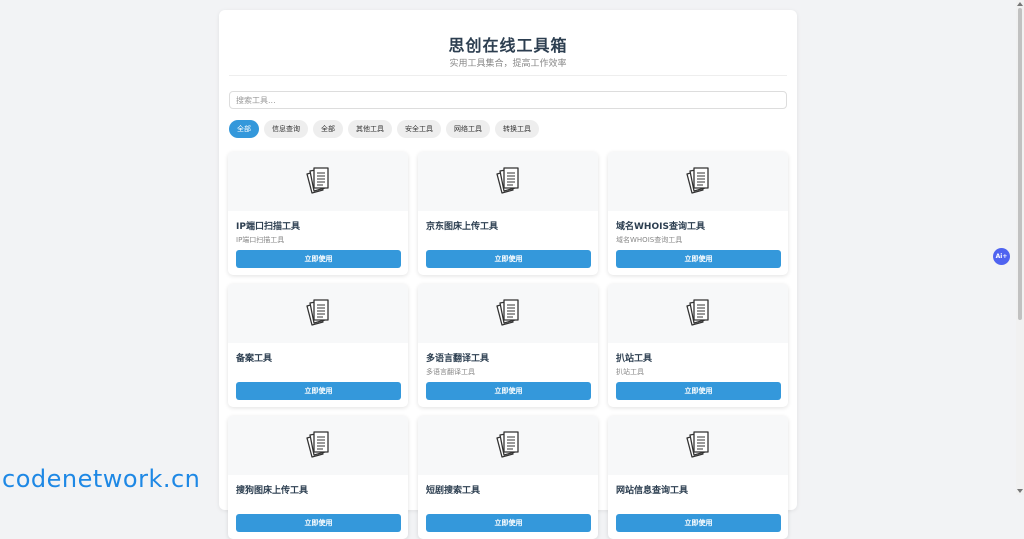 The width and height of the screenshot is (1024, 539). What do you see at coordinates (260, 240) in the screenshot?
I see `card-description: IP端口扫描工具` at bounding box center [260, 240].